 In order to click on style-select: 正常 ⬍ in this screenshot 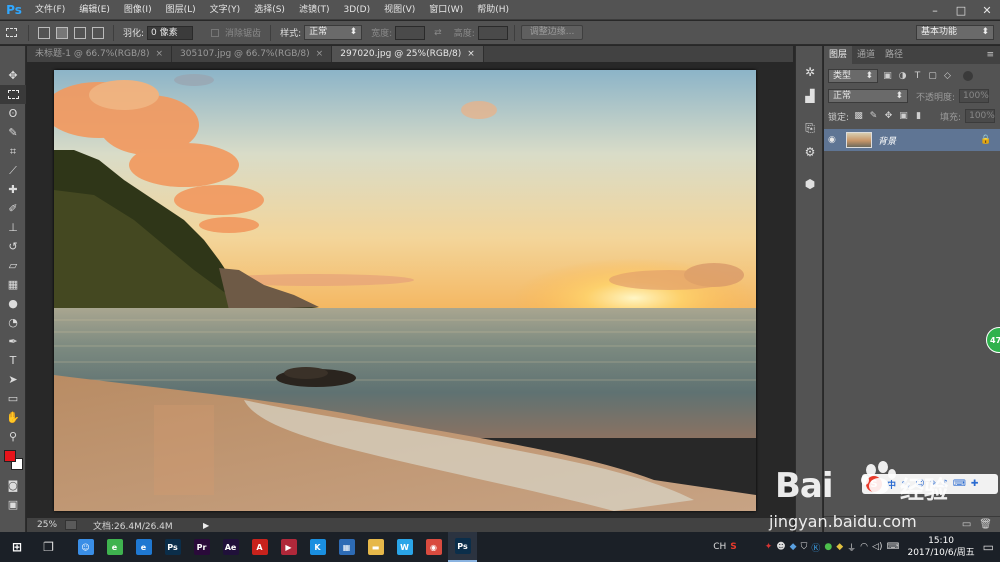, I will do `click(333, 32)`.